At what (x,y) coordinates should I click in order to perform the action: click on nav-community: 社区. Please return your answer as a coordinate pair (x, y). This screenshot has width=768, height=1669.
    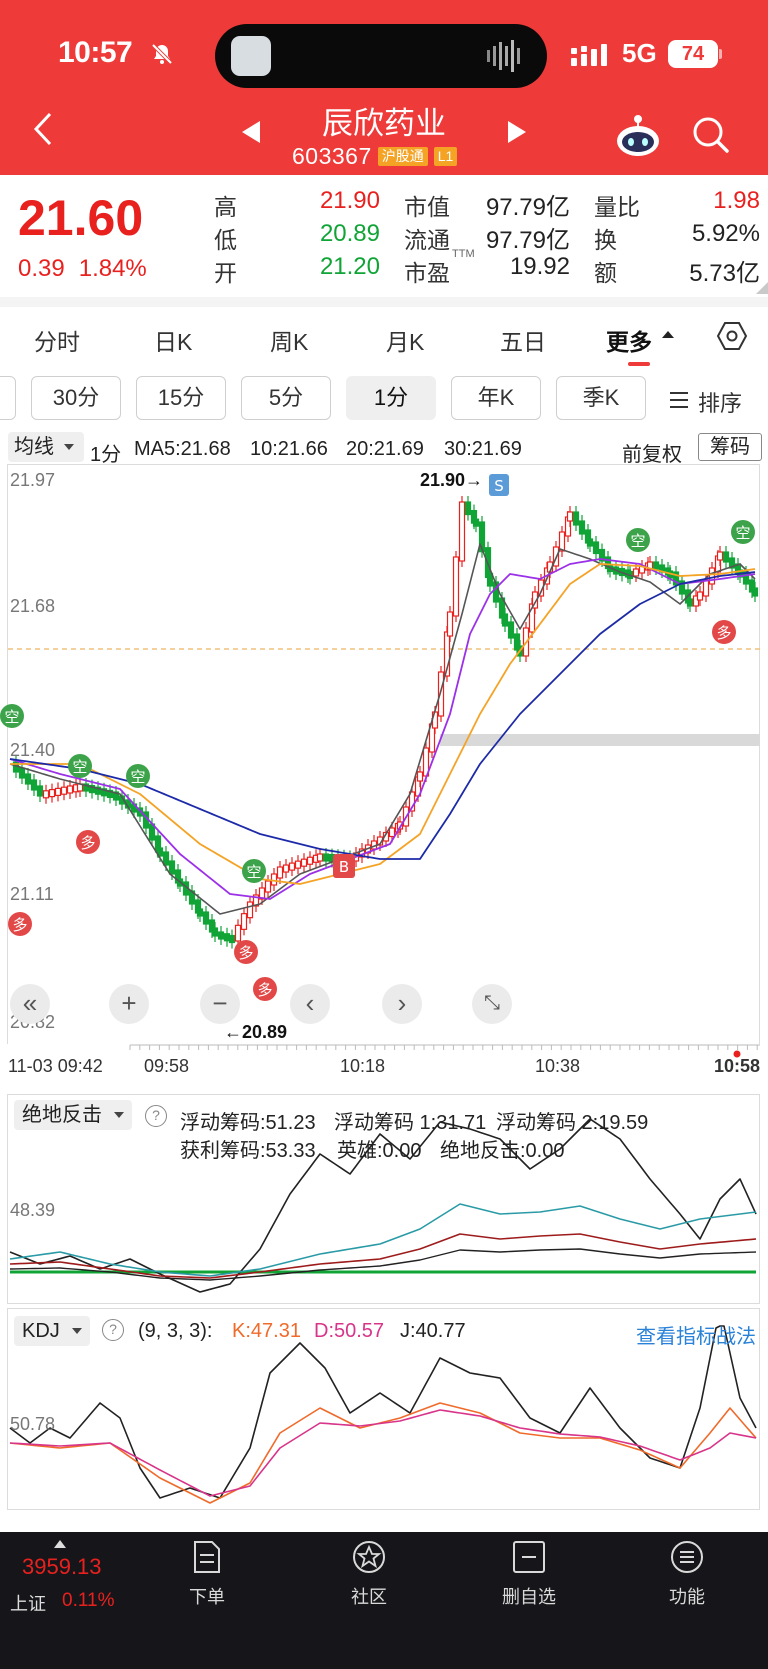
    Looking at the image, I should click on (369, 1574).